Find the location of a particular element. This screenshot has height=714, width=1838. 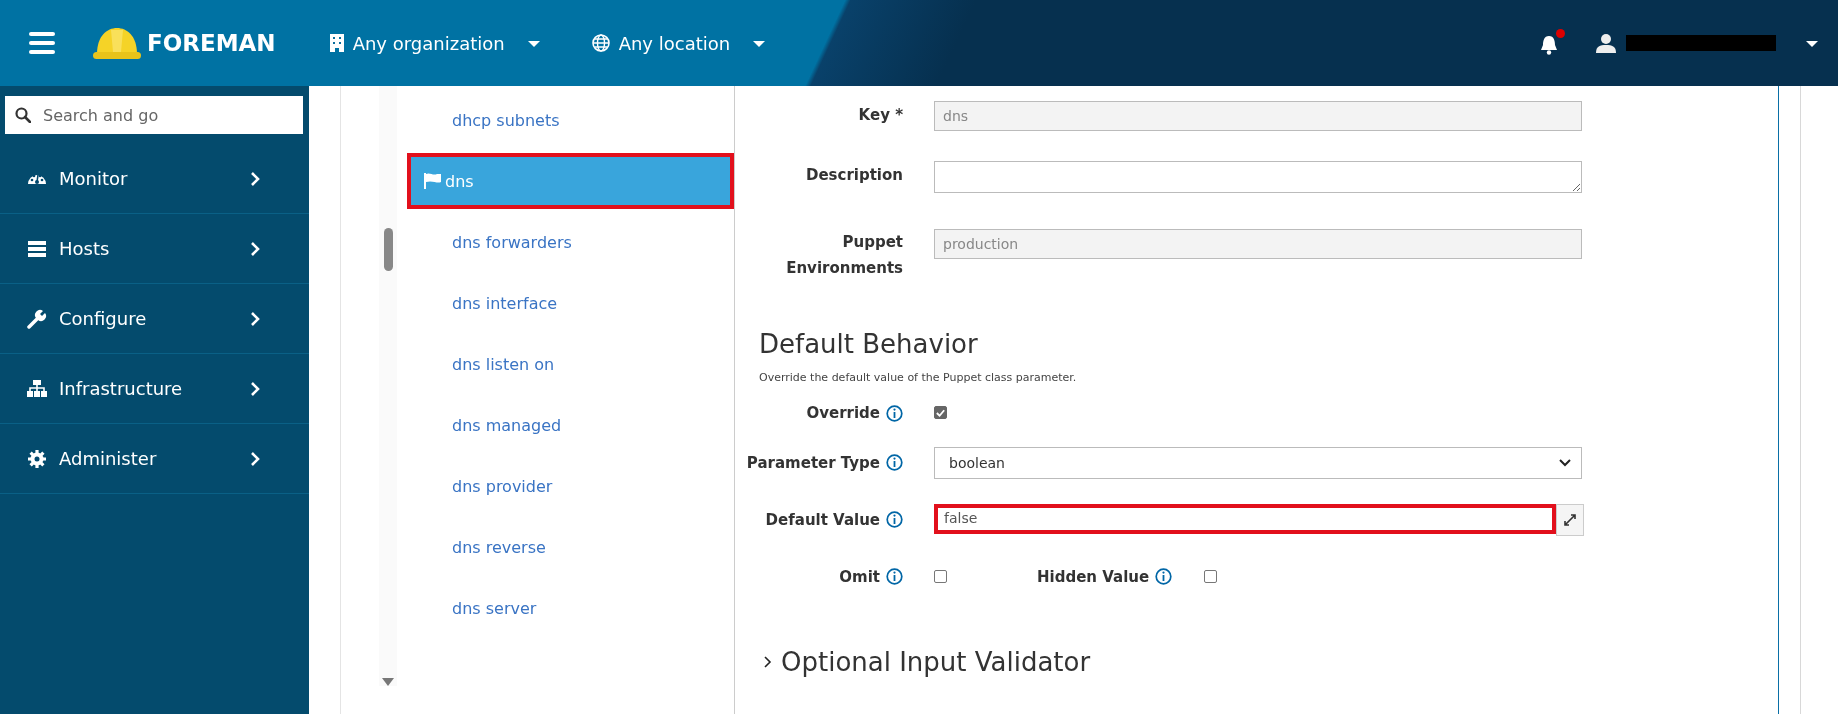

expand-icon is located at coordinates (1570, 519).